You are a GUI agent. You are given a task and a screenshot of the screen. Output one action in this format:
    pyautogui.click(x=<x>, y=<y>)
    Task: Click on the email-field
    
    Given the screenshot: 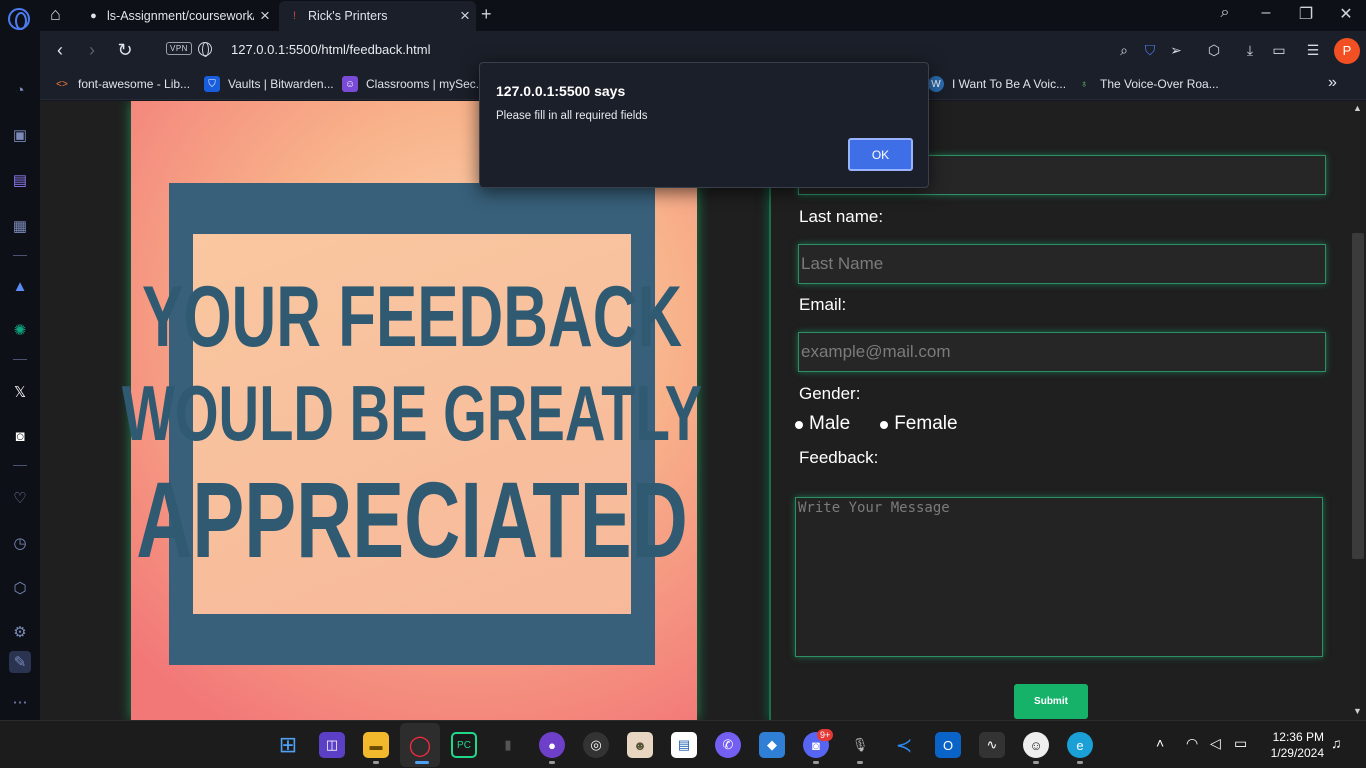 What is the action you would take?
    pyautogui.click(x=1062, y=352)
    